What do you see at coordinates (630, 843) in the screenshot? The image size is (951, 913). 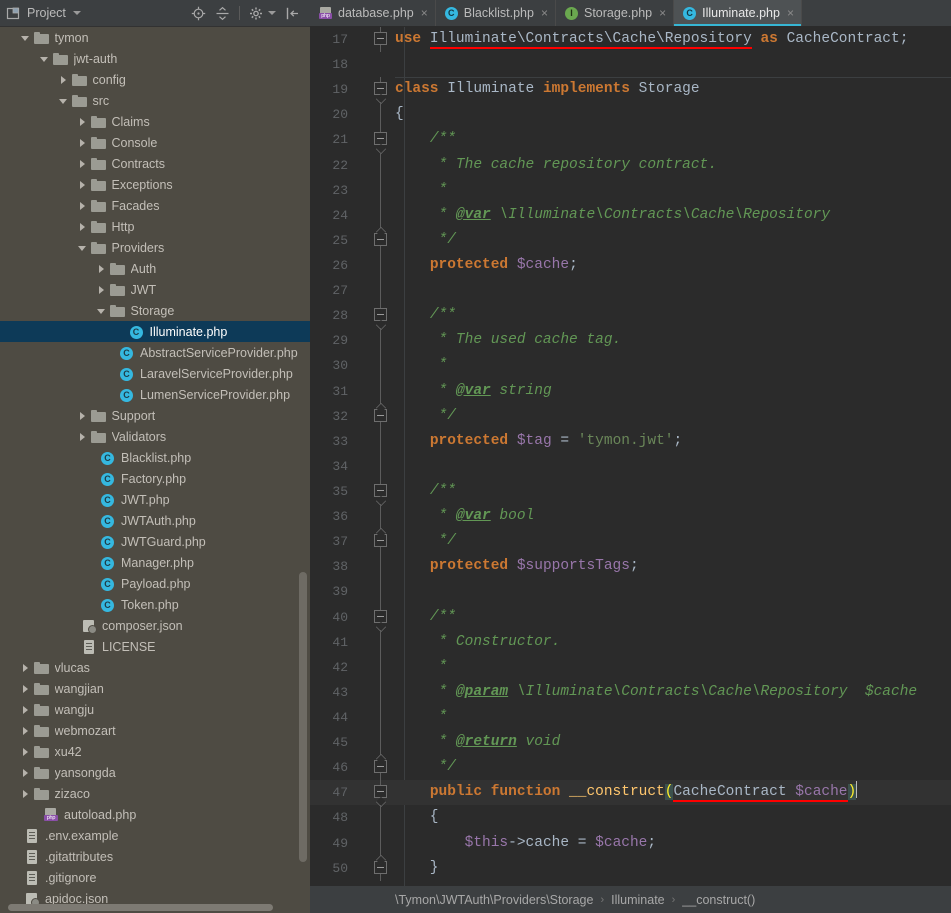 I see `code-line: 49 $this->cache = $cache;` at bounding box center [630, 843].